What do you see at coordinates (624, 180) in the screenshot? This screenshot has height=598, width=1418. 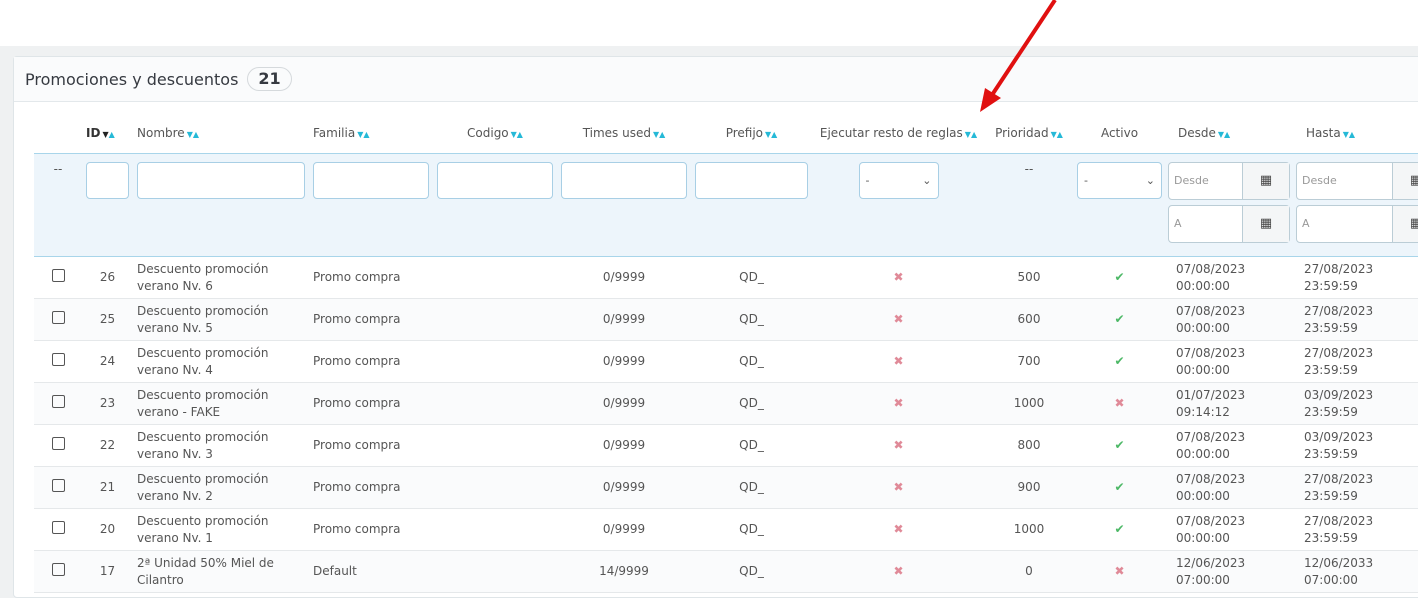 I see `filter-times-used-input` at bounding box center [624, 180].